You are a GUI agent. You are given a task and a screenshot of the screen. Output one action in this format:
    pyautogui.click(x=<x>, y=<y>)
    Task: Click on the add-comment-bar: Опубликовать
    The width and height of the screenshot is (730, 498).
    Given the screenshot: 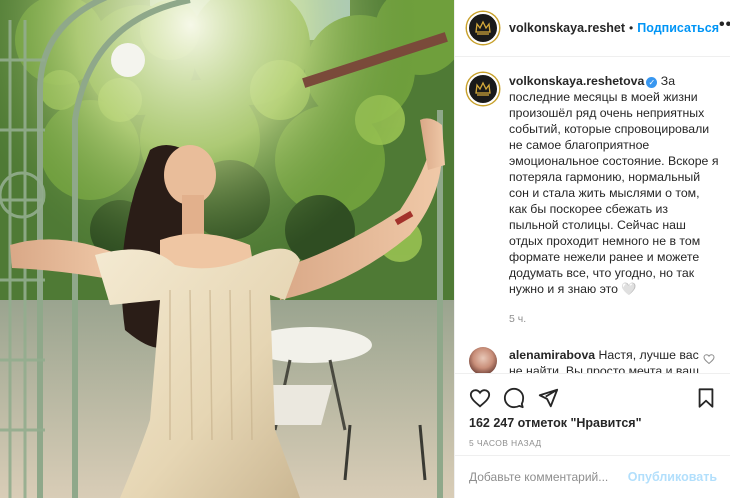 What is the action you would take?
    pyautogui.click(x=592, y=476)
    